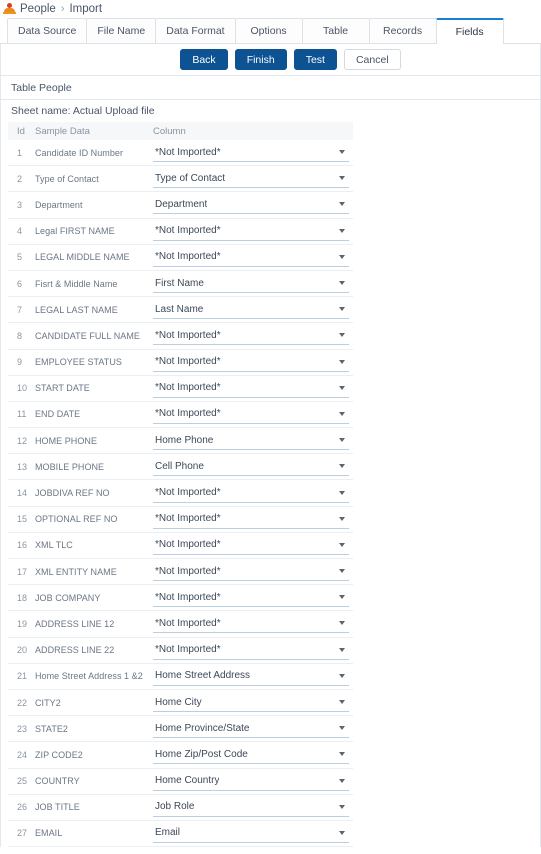 This screenshot has width=541, height=854. I want to click on column-mapping-value: Home Country, so click(187, 781).